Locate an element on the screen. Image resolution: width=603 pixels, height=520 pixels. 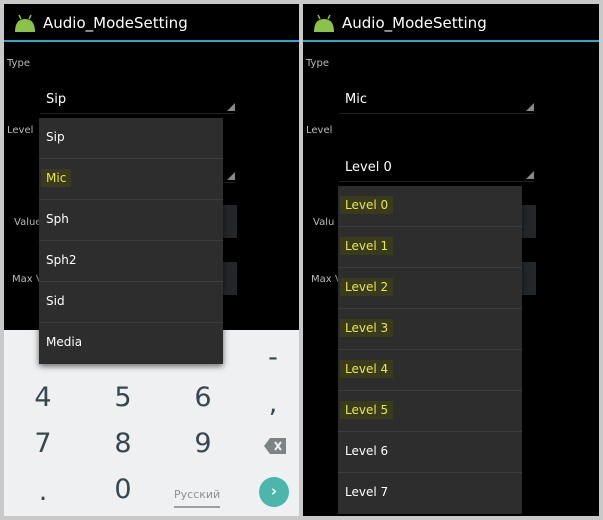
dropdown-option: Mic is located at coordinates (131, 179).